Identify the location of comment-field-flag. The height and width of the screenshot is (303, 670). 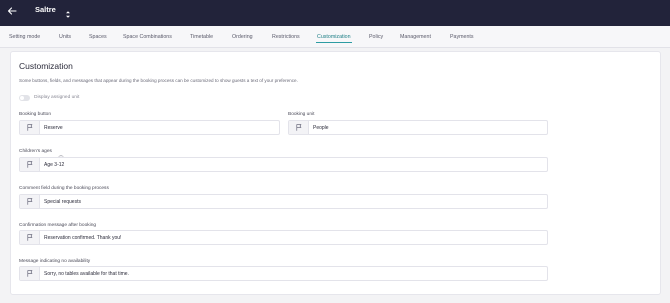
(30, 201).